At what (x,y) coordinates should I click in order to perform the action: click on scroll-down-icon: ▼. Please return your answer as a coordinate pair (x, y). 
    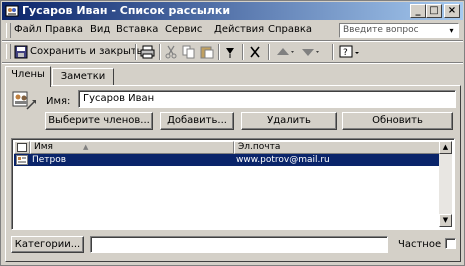
    Looking at the image, I should click on (445, 220).